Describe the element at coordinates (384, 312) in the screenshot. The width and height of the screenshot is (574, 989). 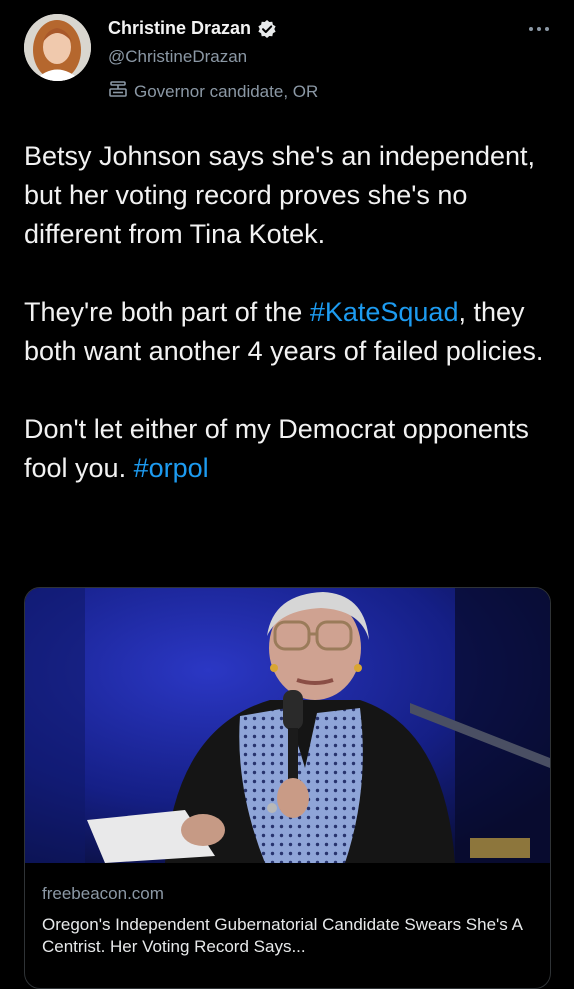
I see `hashtag-katesquad: #KateSquad` at that location.